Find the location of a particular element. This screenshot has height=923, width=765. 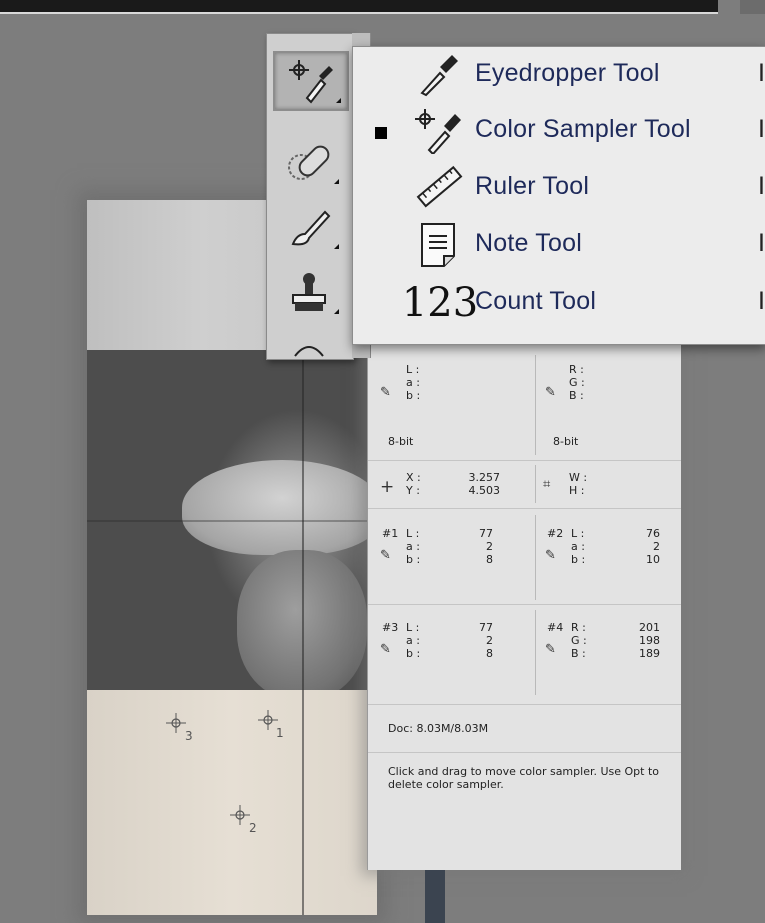

readout-depth-left: 8-bit is located at coordinates (401, 441).